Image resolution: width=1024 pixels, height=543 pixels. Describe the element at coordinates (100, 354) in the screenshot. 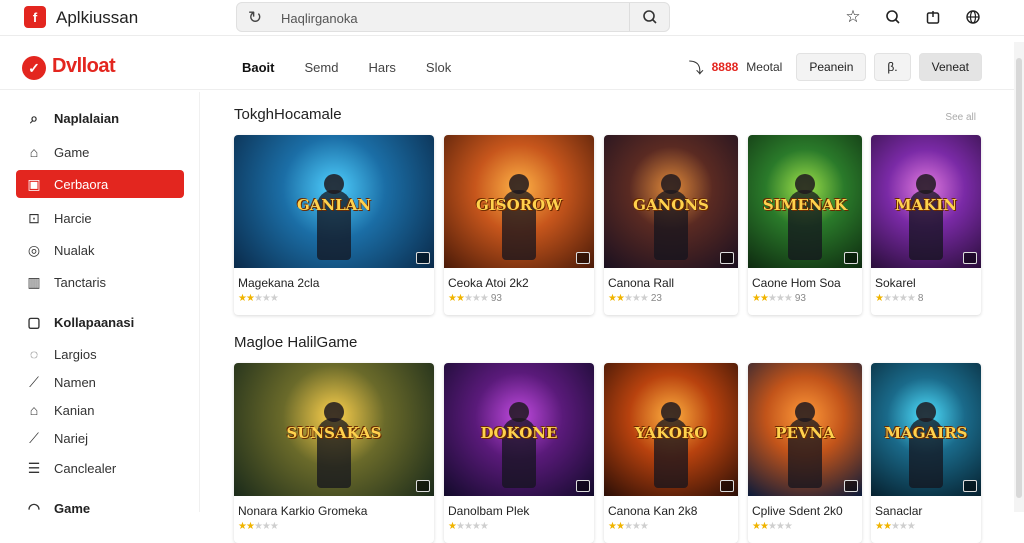

I see `sidebar-item-7: ◌ Largios` at that location.